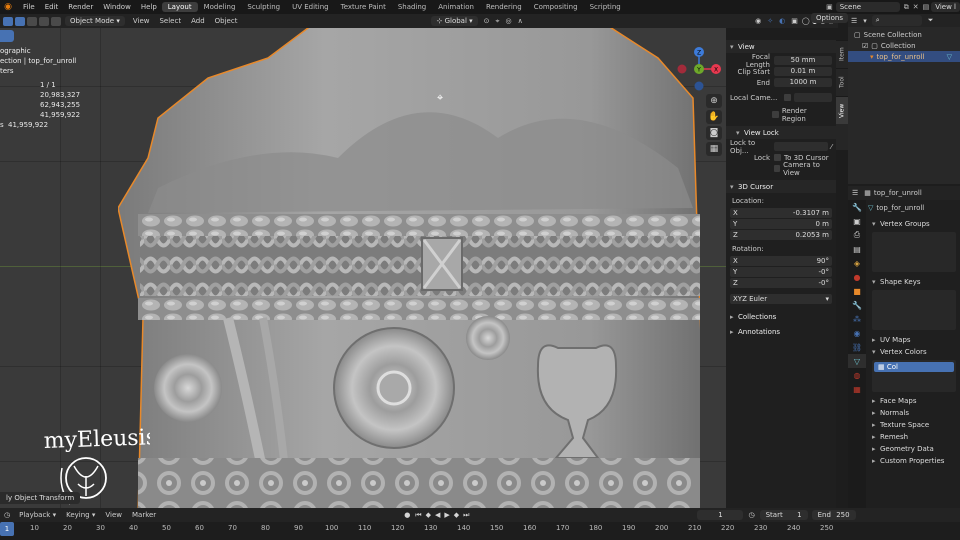 The width and height of the screenshot is (960, 540). I want to click on menu-edit: Edit, so click(52, 7).